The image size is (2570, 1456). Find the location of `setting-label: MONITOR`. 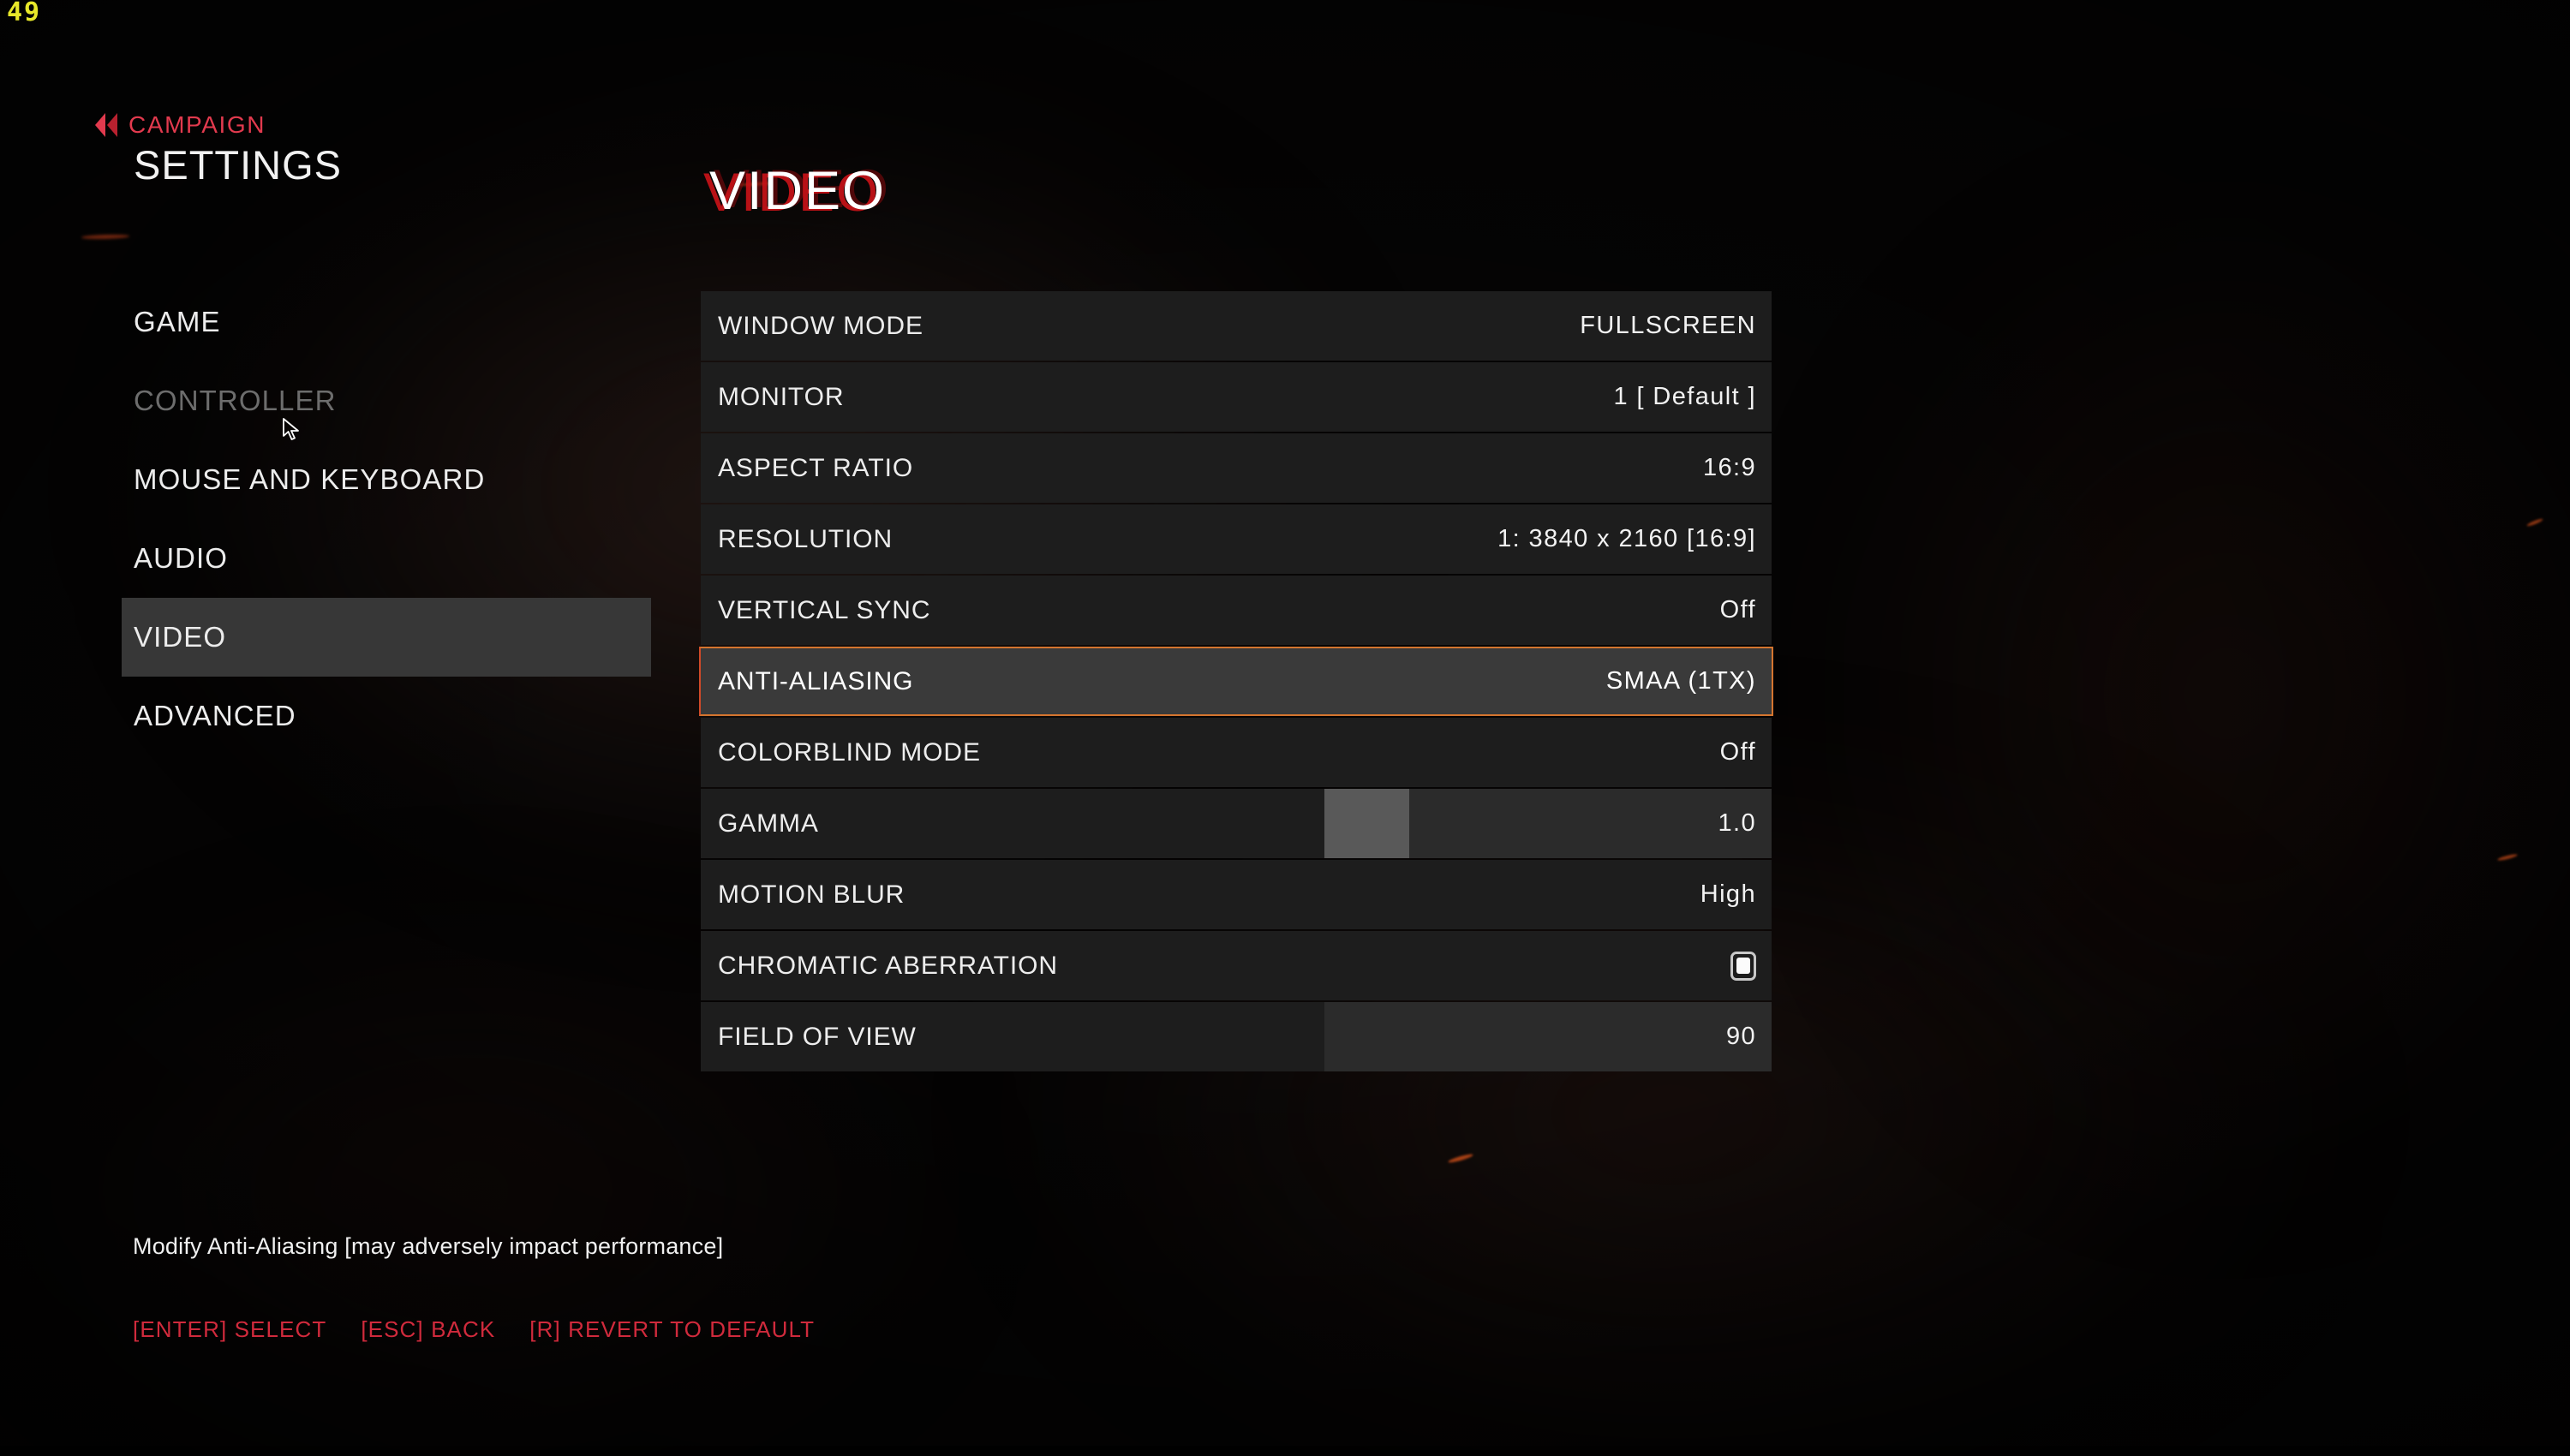

setting-label: MONITOR is located at coordinates (781, 396).